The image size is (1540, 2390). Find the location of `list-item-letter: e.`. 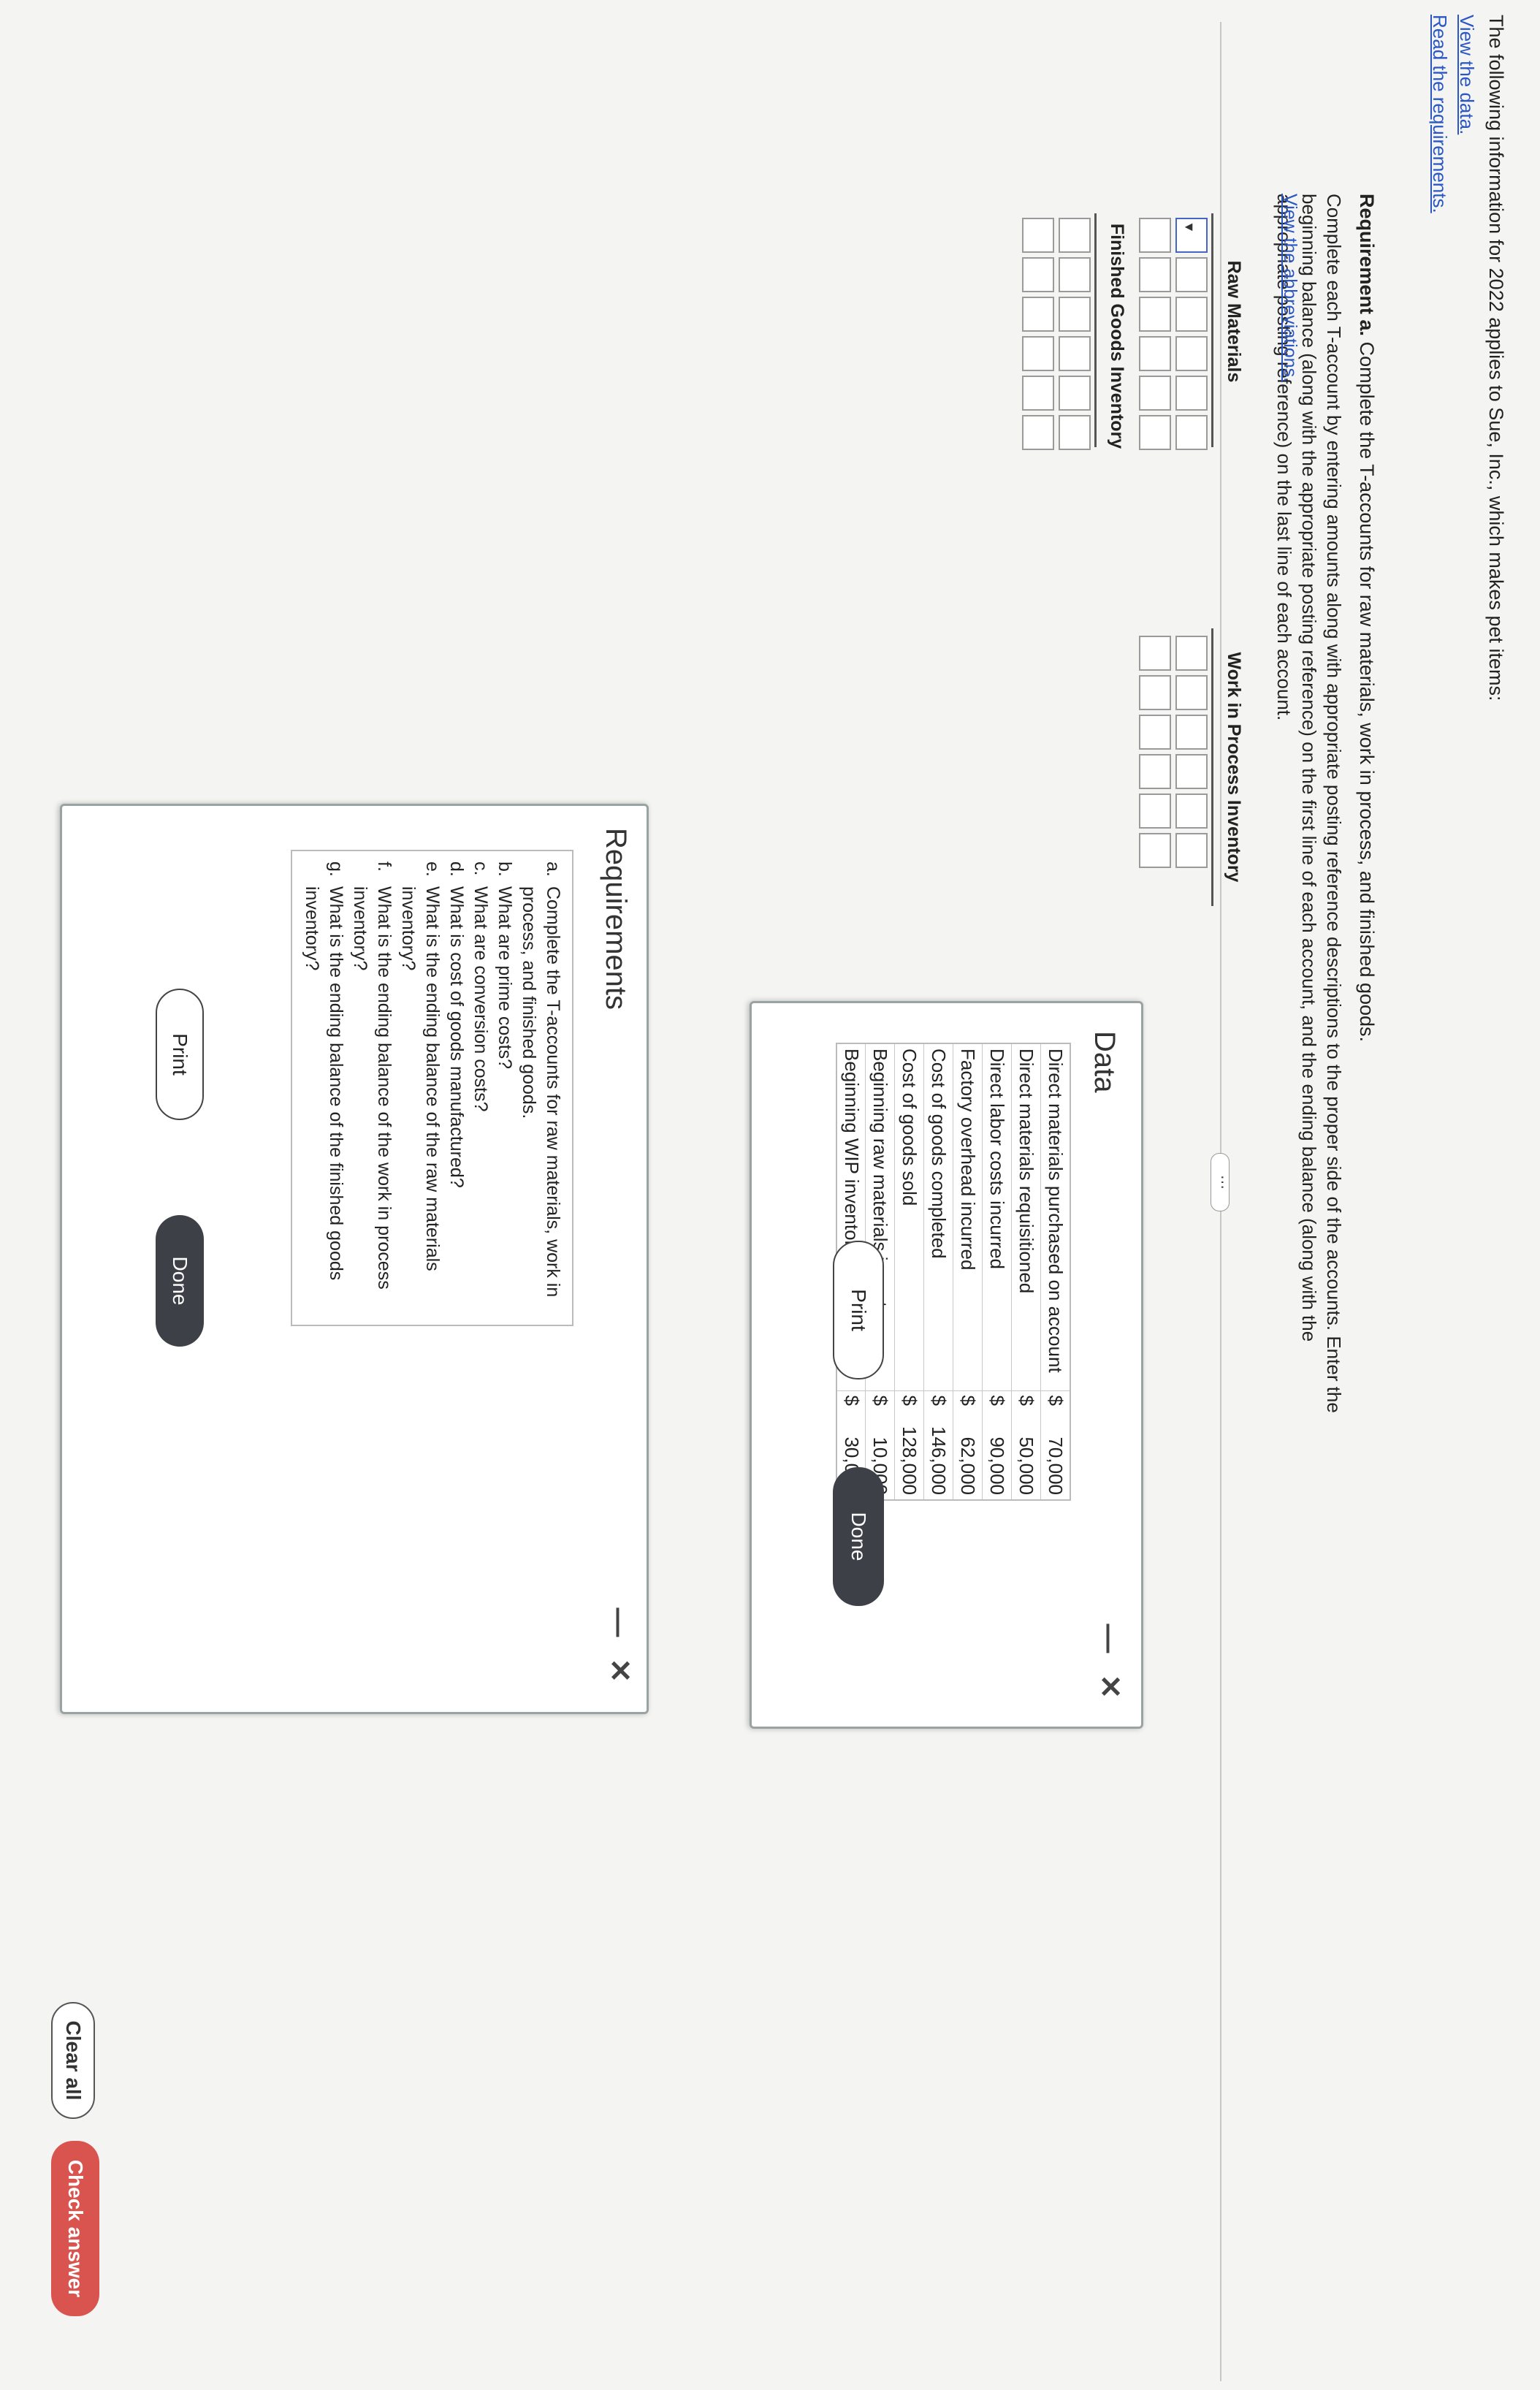

list-item-letter: e. is located at coordinates (432, 869).